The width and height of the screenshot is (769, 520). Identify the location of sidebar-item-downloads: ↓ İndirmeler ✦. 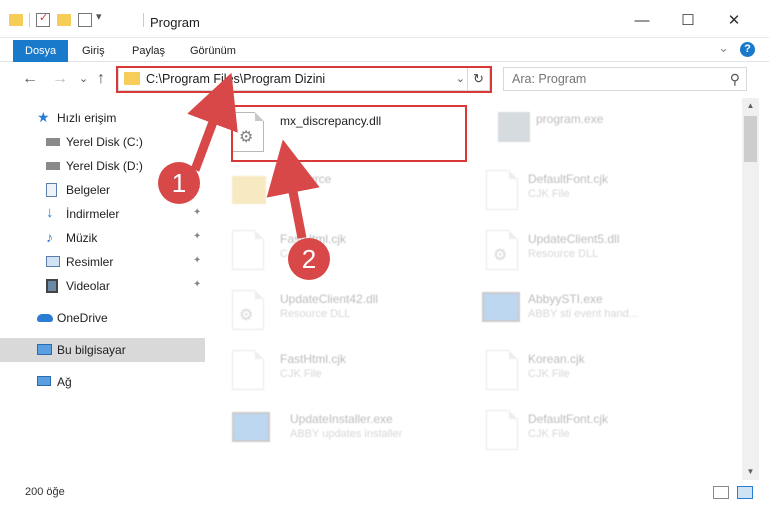
(102, 214).